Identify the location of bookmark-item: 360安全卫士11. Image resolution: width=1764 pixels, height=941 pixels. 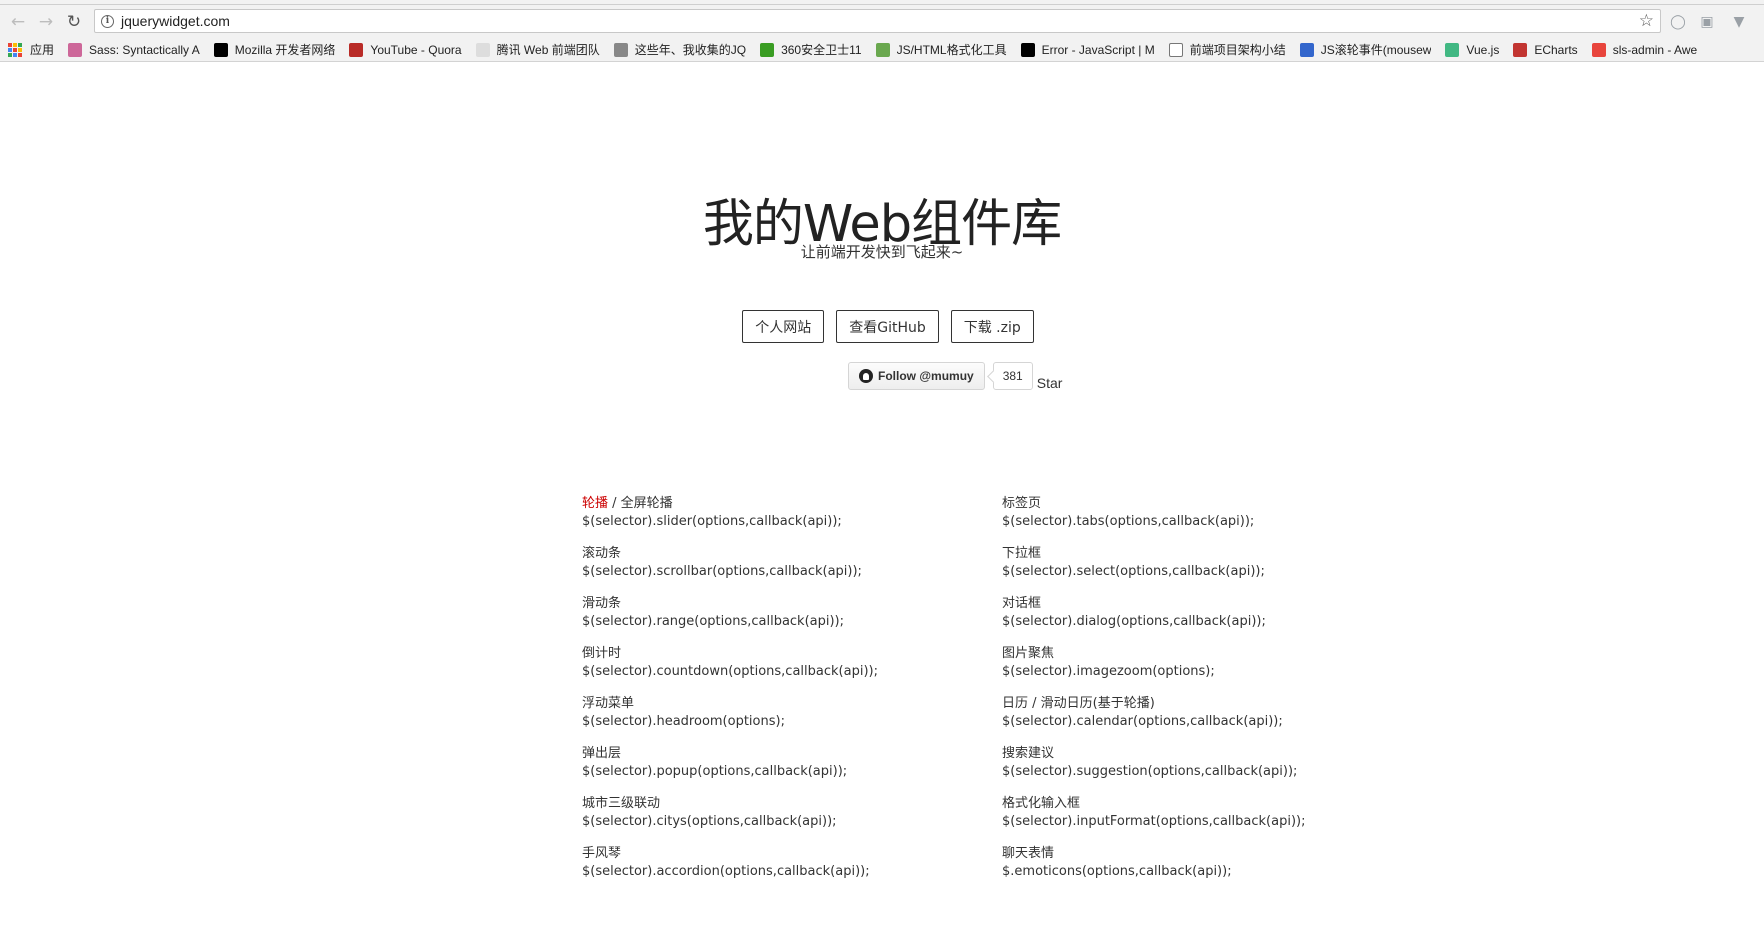
(811, 49).